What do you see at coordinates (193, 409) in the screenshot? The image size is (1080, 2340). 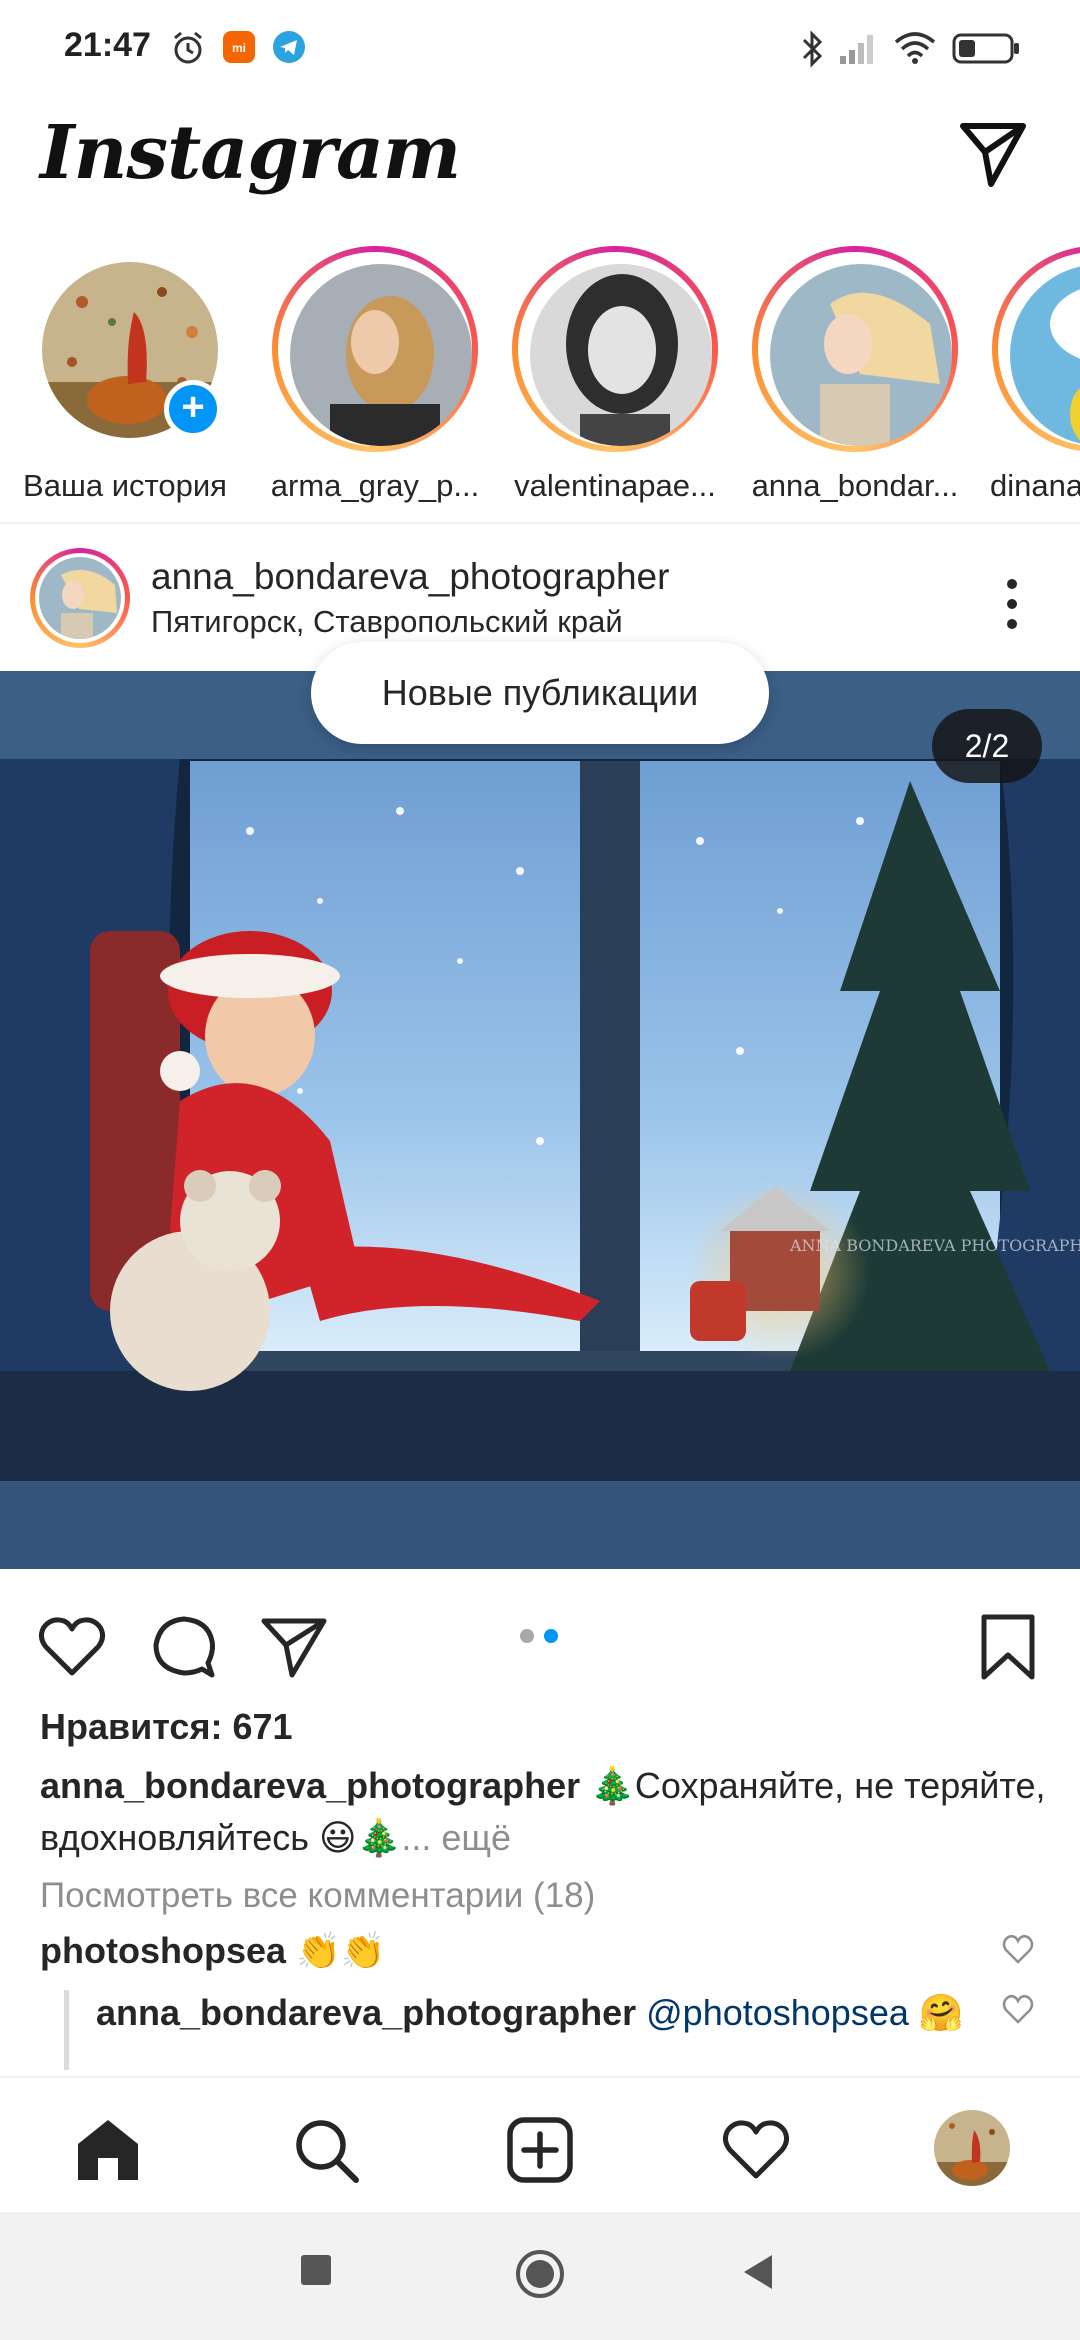 I see `add-story-icon: +` at bounding box center [193, 409].